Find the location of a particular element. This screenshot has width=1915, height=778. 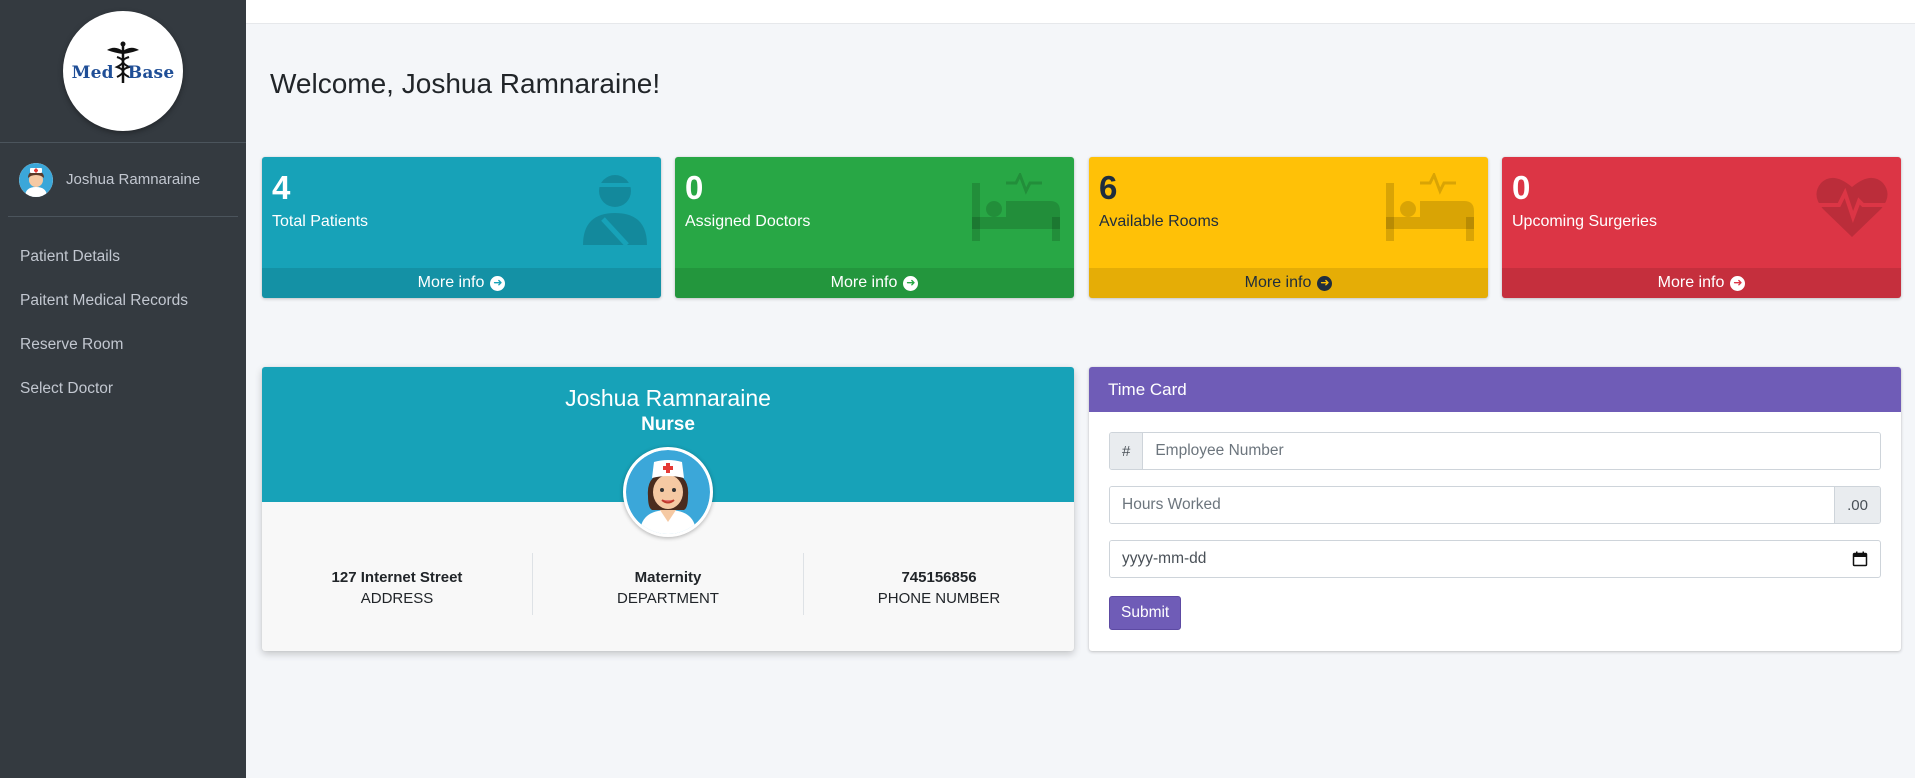

sidebar-item-select-doctor: Select Doctor is located at coordinates (123, 389).